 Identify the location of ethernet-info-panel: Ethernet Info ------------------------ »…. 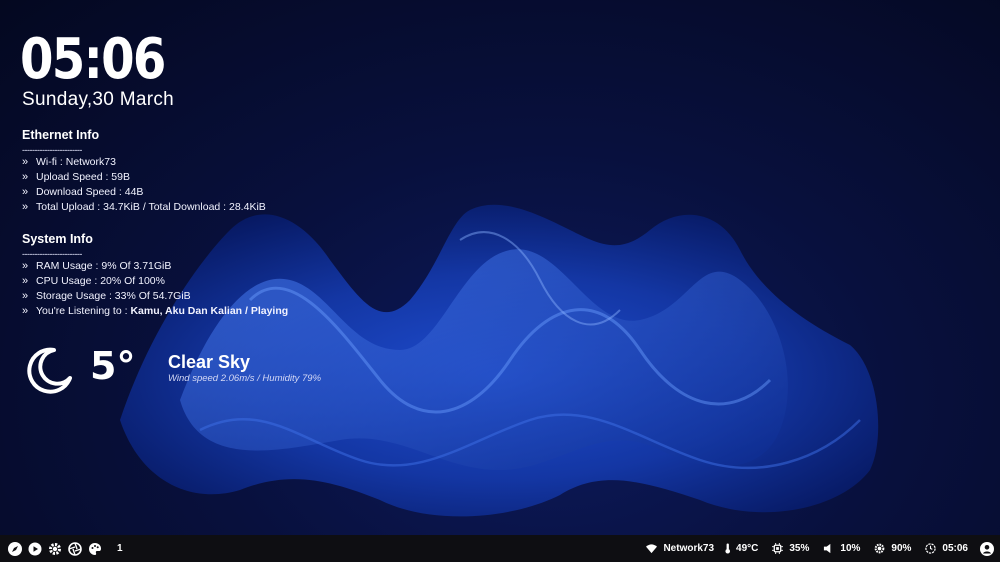
(144, 171).